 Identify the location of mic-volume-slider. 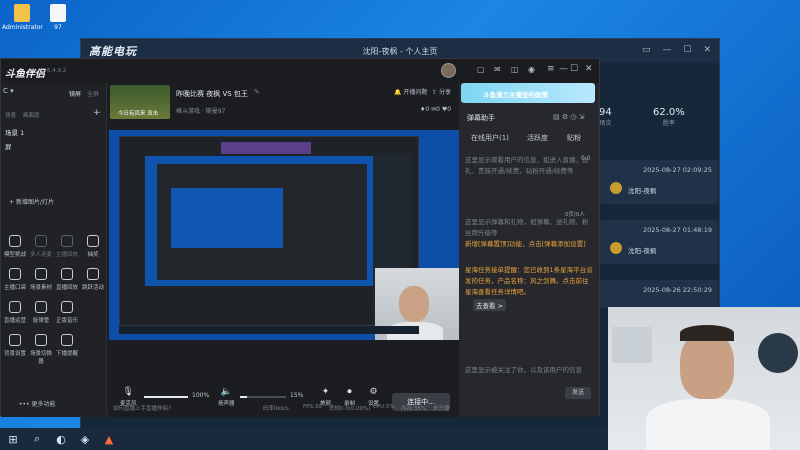
(166, 397).